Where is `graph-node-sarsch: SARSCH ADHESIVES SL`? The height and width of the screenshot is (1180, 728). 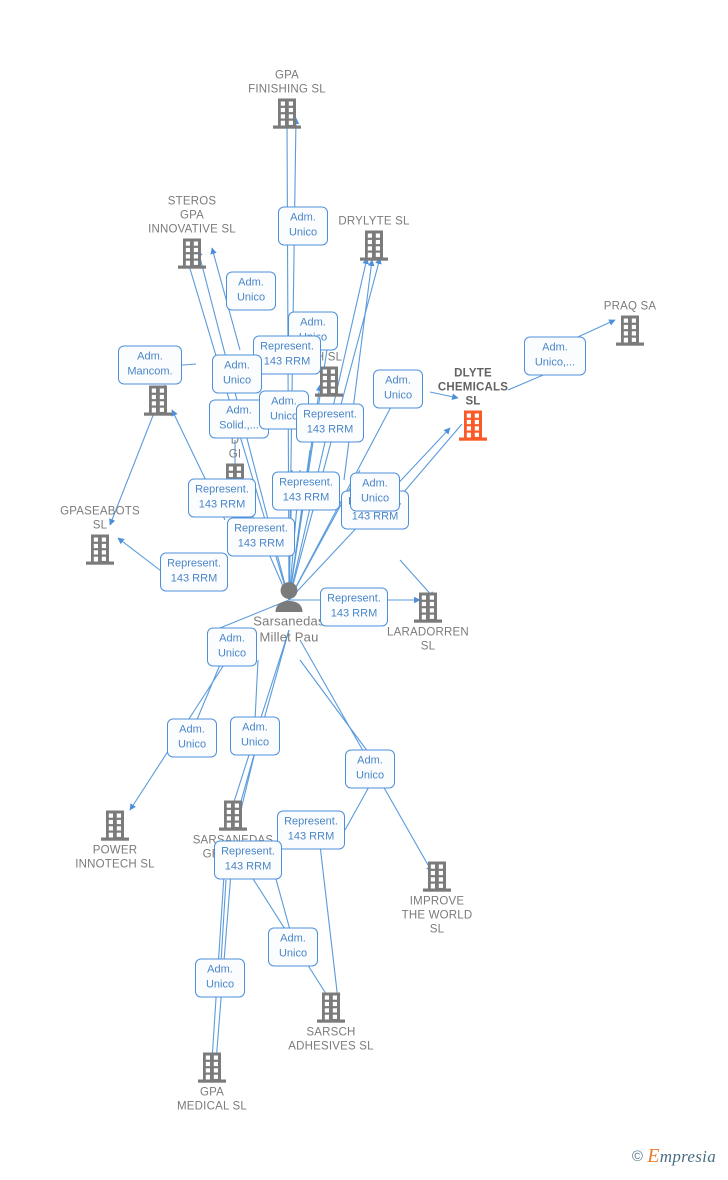 graph-node-sarsch: SARSCH ADHESIVES SL is located at coordinates (331, 1022).